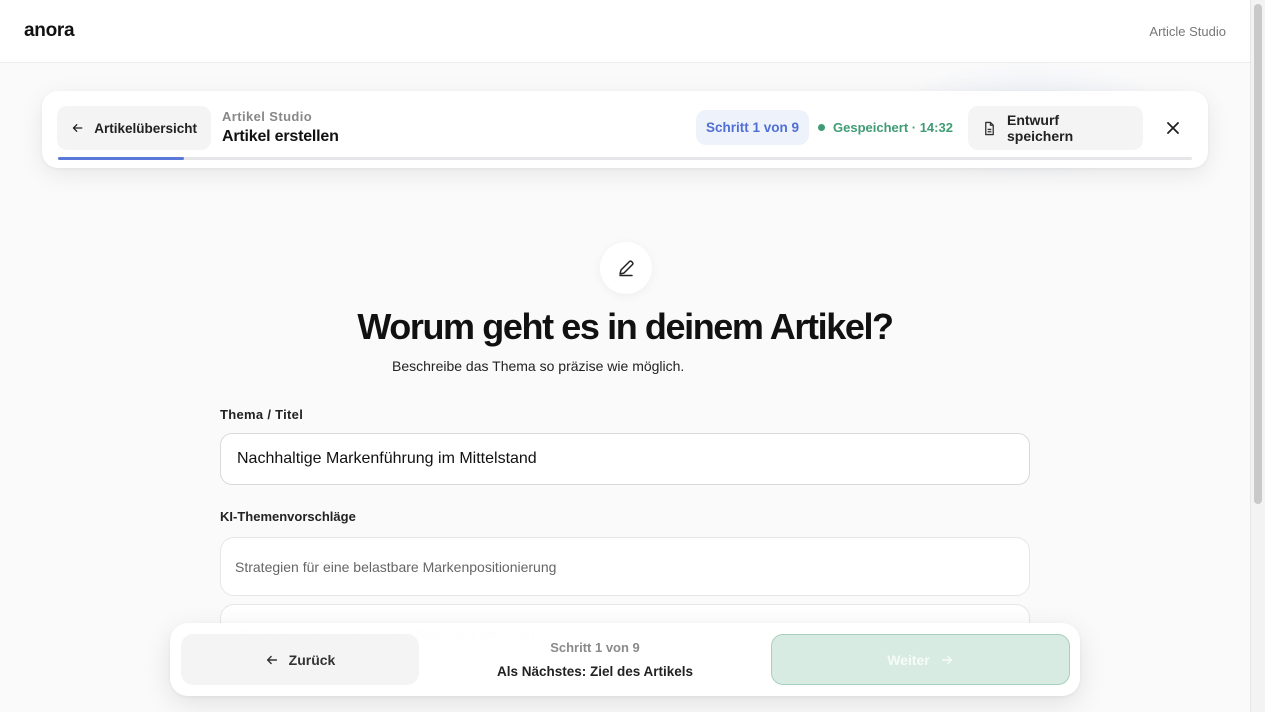  I want to click on app-bar: anora Article Studio, so click(625, 31).